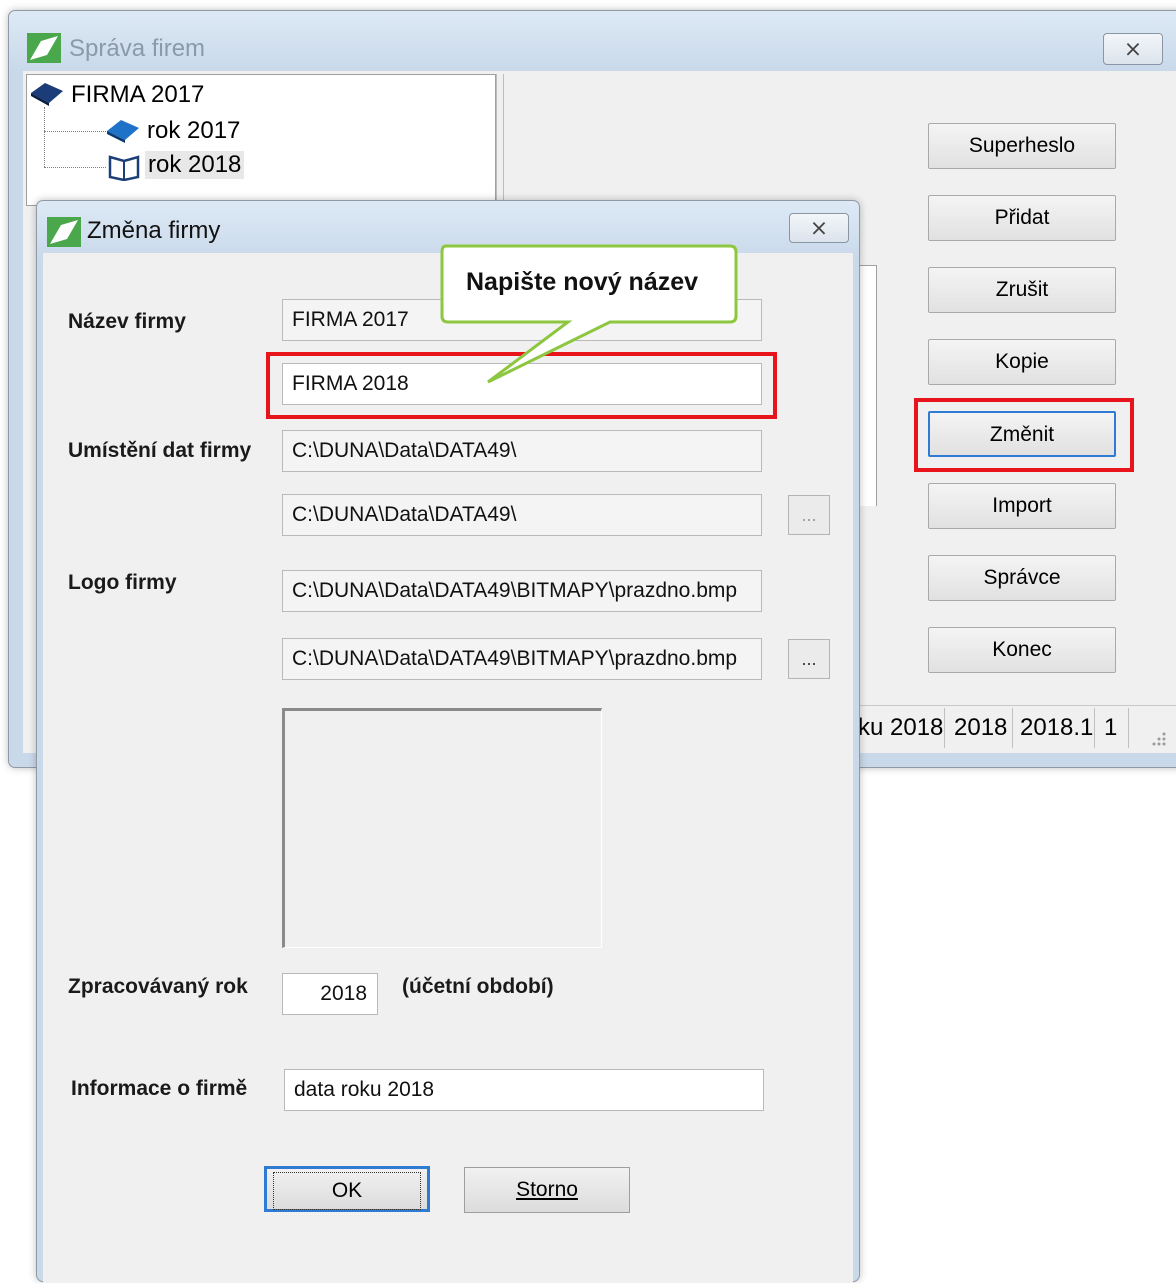  Describe the element at coordinates (1159, 739) in the screenshot. I see `resize-grip-icon` at that location.